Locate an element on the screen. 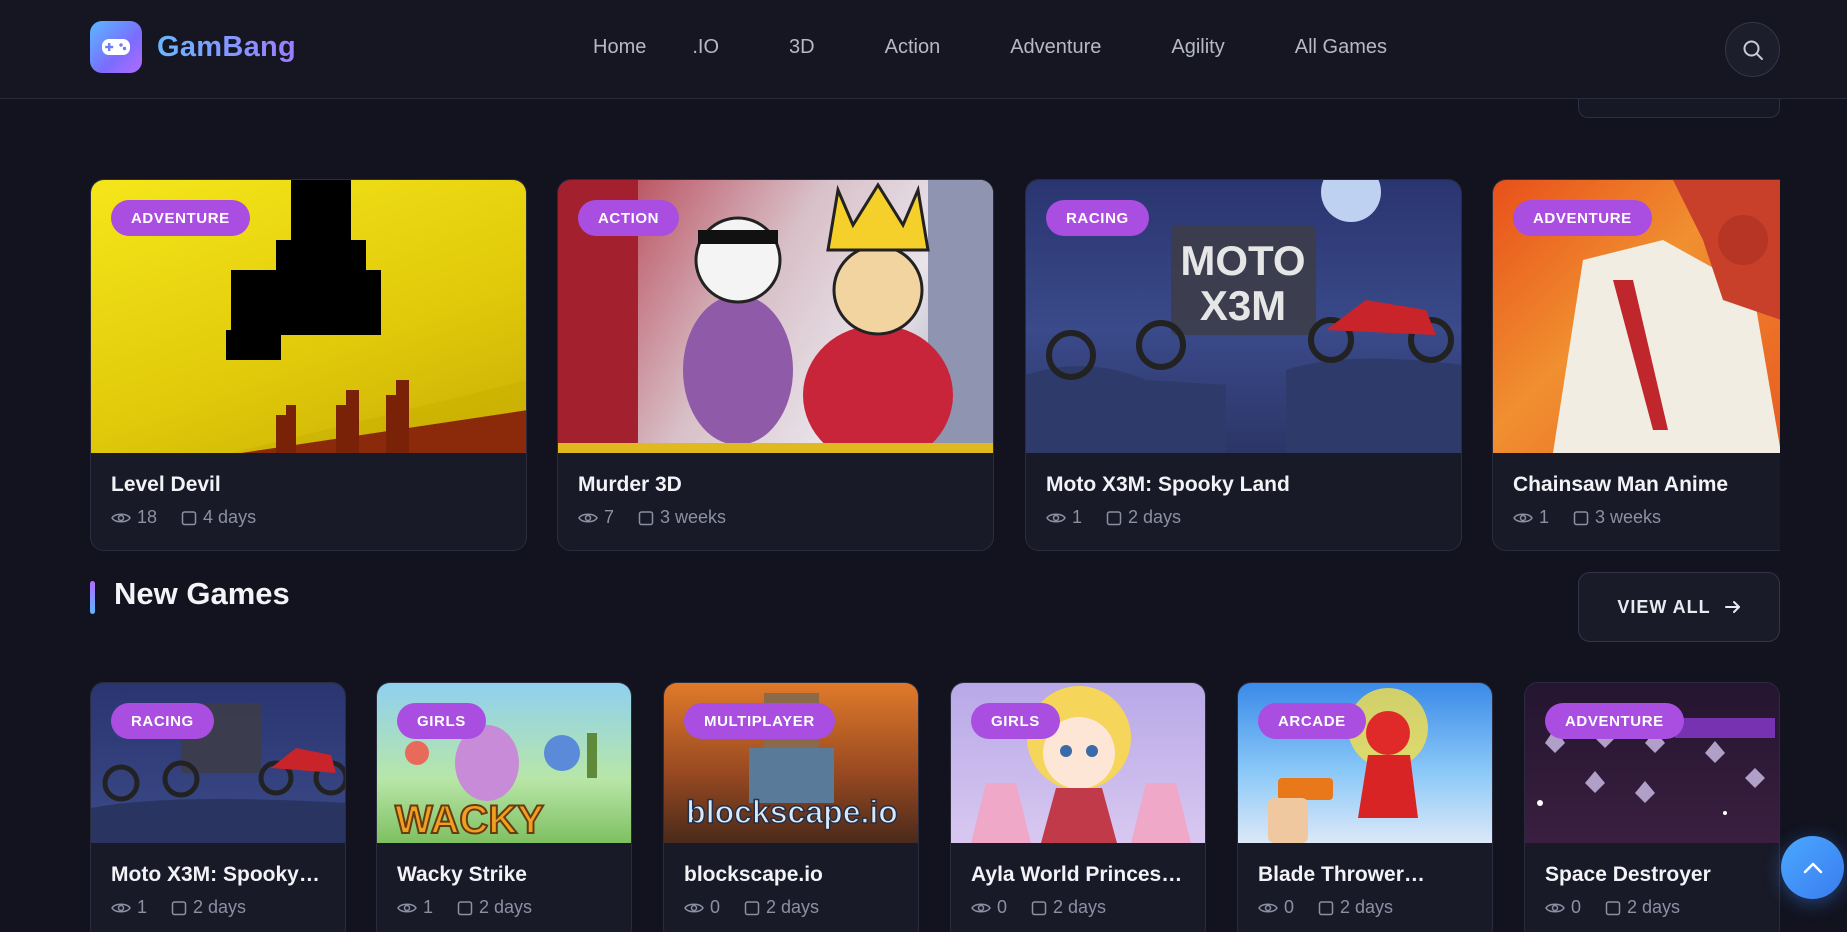 This screenshot has width=1847, height=932. game-title: blockscape.io is located at coordinates (794, 875).